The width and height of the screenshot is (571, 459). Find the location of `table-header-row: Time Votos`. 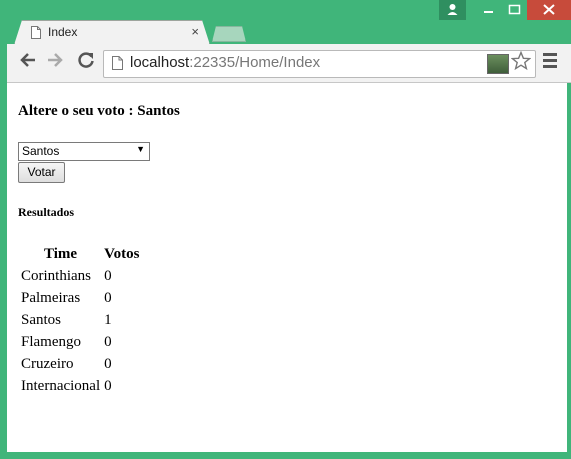

table-header-row: Time Votos is located at coordinates (80, 254).